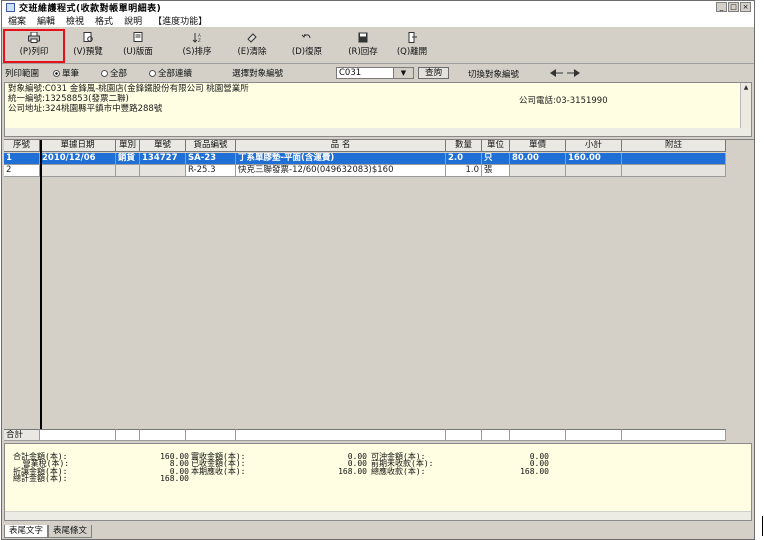 The height and width of the screenshot is (540, 764). I want to click on col-number: 單號, so click(163, 146).